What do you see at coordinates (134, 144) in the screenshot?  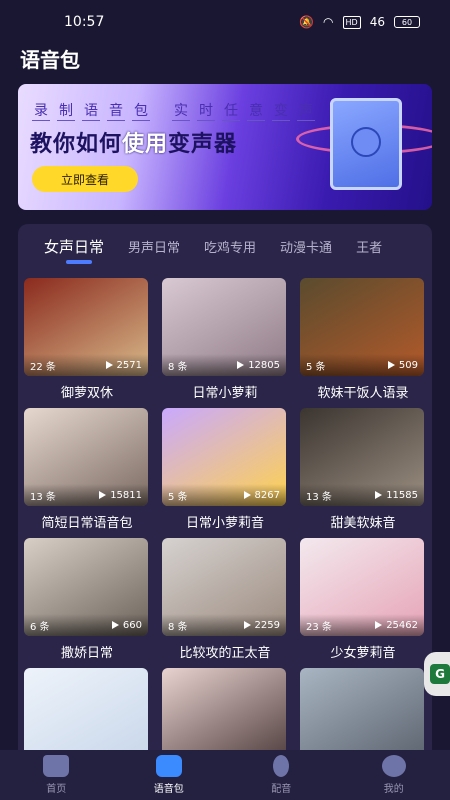 I see `banner-headline: 教你如何使用变声器` at bounding box center [134, 144].